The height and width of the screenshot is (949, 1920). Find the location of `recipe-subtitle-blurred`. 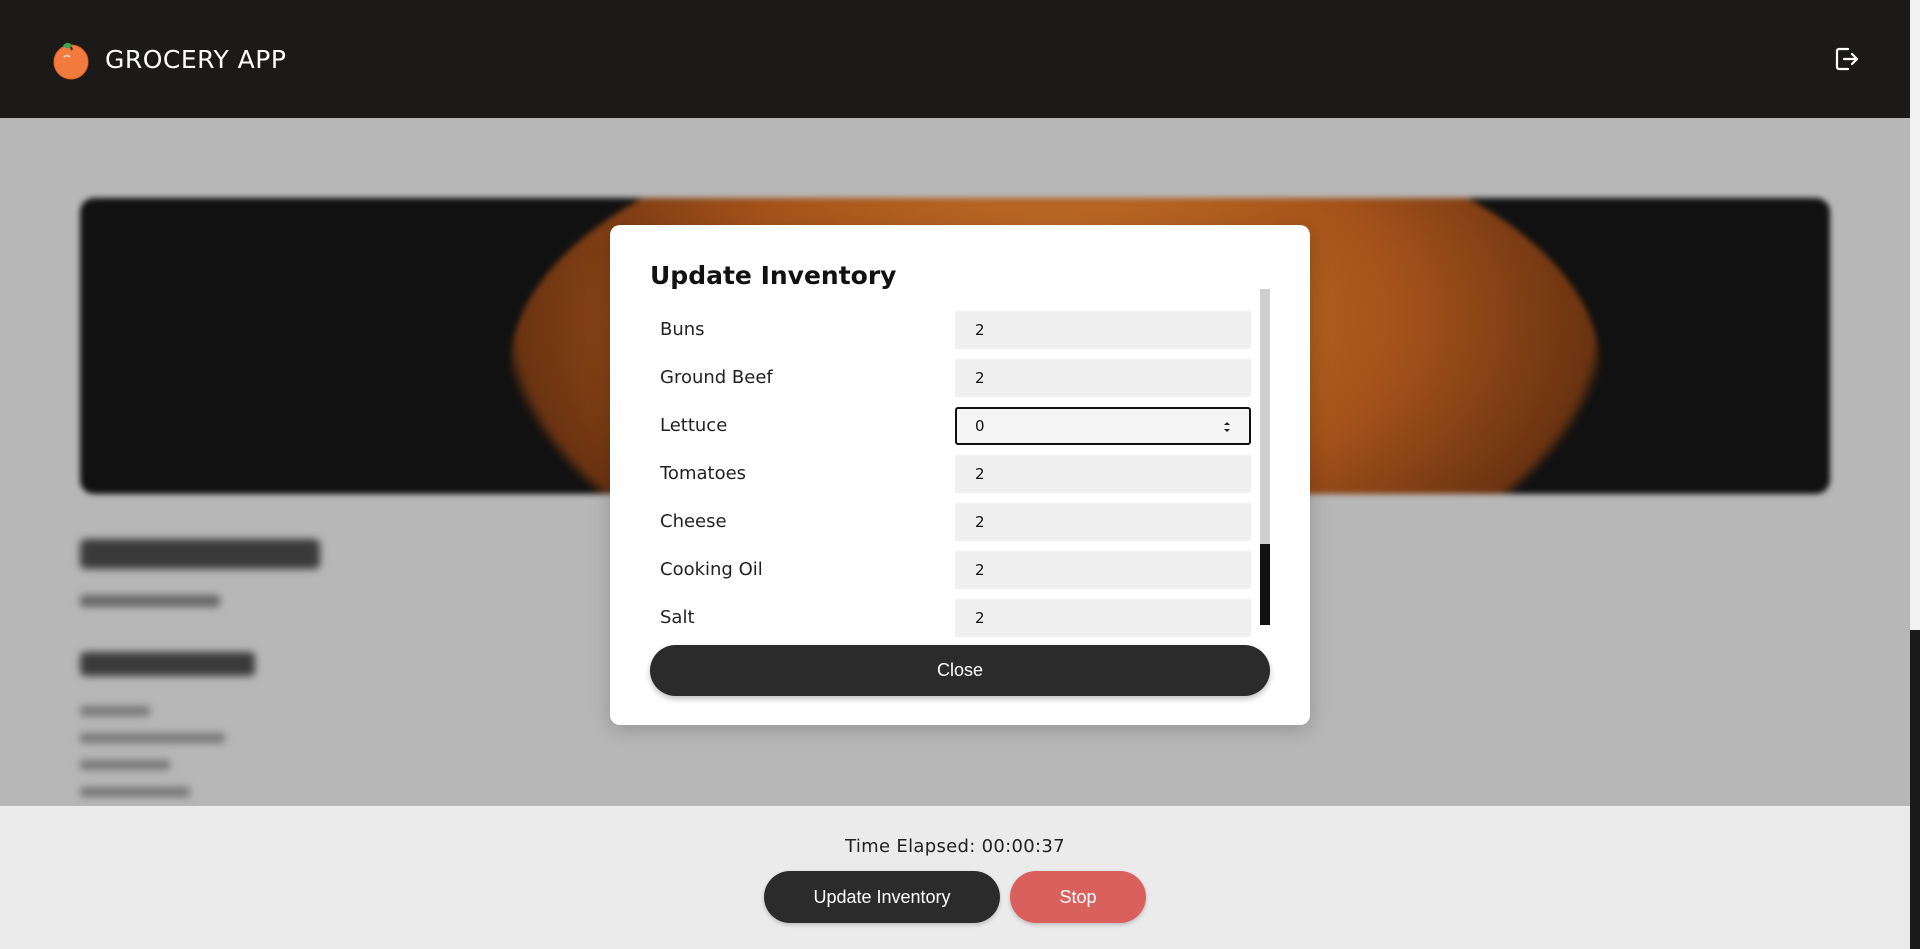

recipe-subtitle-blurred is located at coordinates (150, 603).